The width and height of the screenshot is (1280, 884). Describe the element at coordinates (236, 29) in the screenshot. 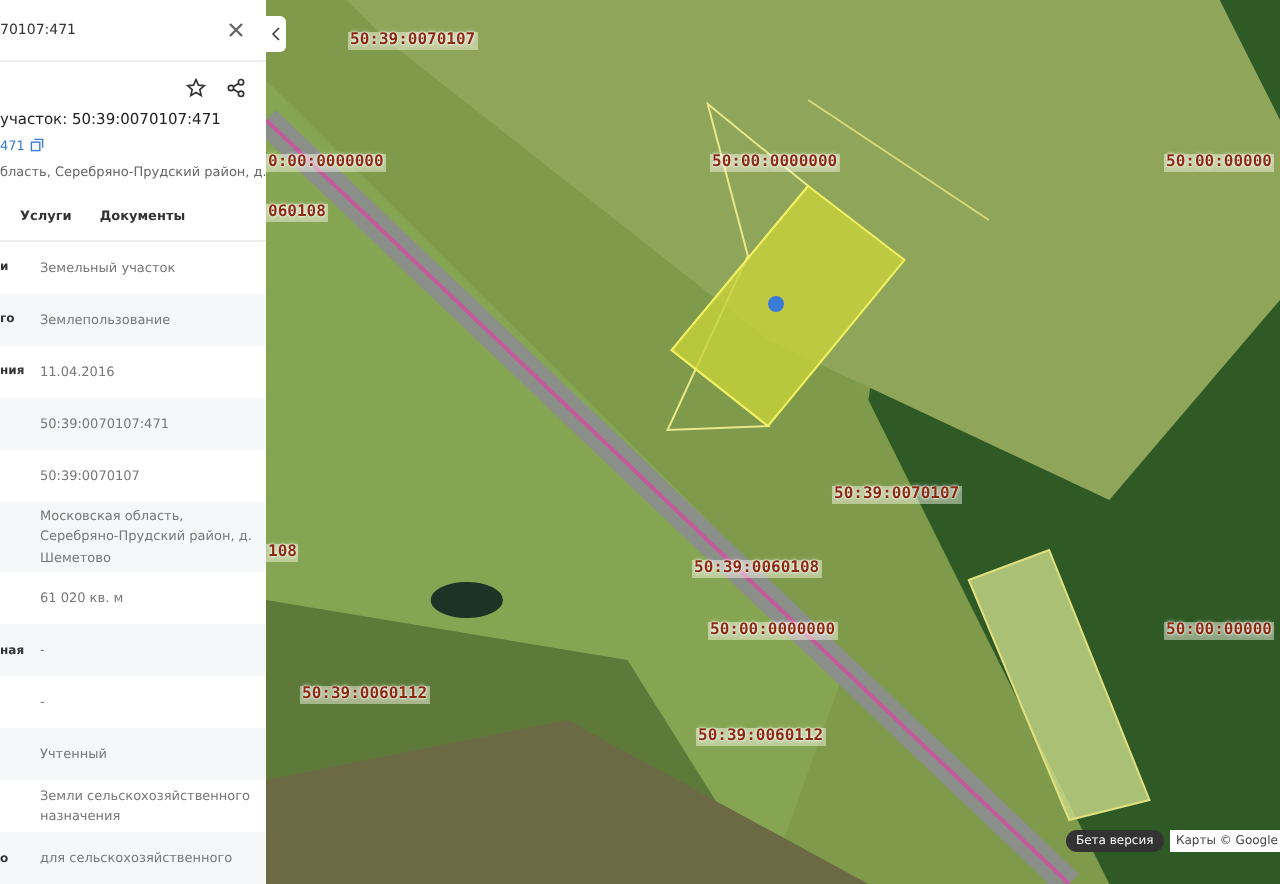

I see `close-icon` at that location.